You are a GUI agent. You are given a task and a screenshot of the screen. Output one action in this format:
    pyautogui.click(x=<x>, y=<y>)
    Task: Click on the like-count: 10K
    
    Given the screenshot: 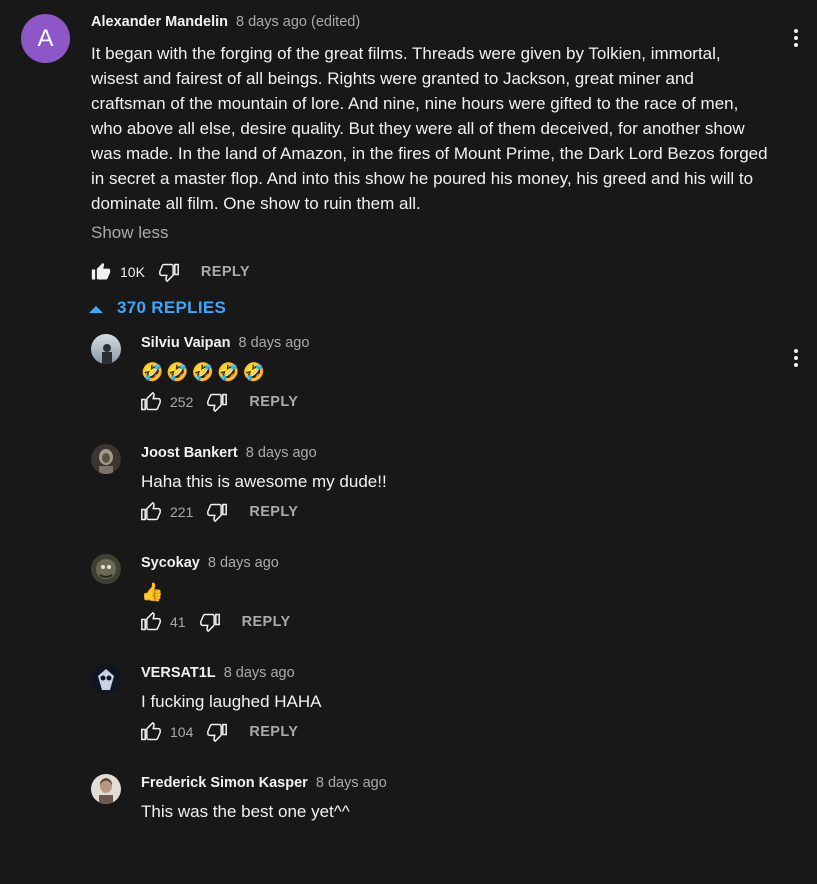 What is the action you would take?
    pyautogui.click(x=132, y=272)
    